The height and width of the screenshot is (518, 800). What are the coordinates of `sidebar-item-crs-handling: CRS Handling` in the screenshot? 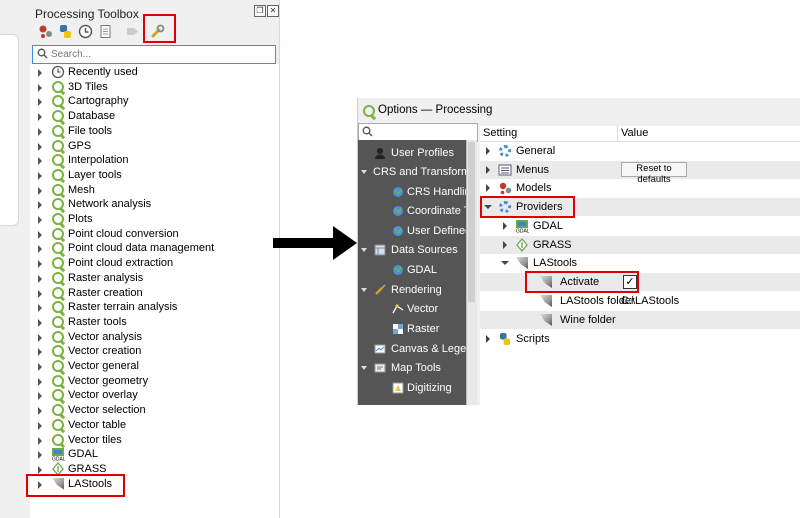 It's located at (412, 193).